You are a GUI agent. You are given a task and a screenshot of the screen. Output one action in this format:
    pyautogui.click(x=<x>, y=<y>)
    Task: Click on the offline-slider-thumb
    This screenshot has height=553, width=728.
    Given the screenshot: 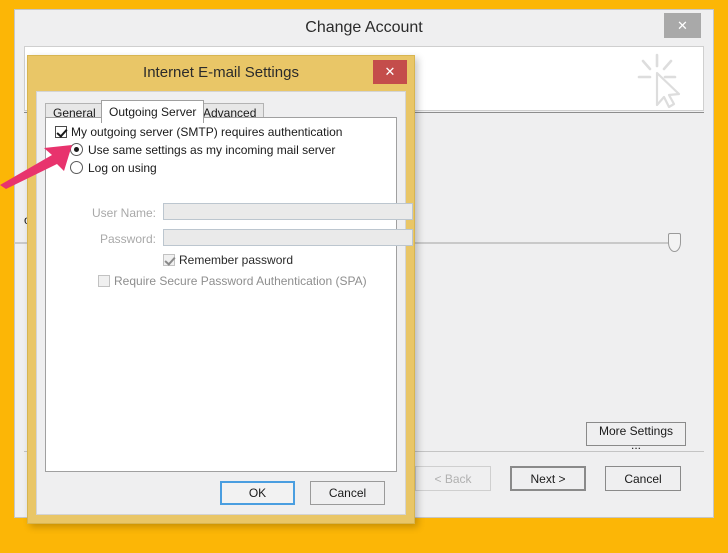 What is the action you would take?
    pyautogui.click(x=674, y=242)
    